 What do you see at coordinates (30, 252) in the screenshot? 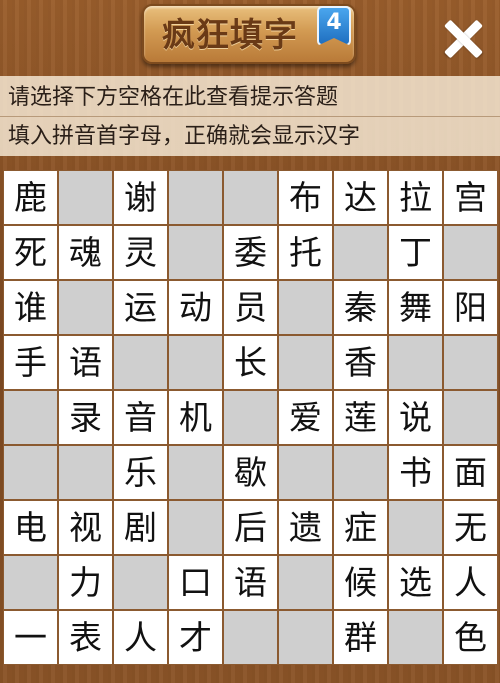
I see `grid-cell-filled: 死` at bounding box center [30, 252].